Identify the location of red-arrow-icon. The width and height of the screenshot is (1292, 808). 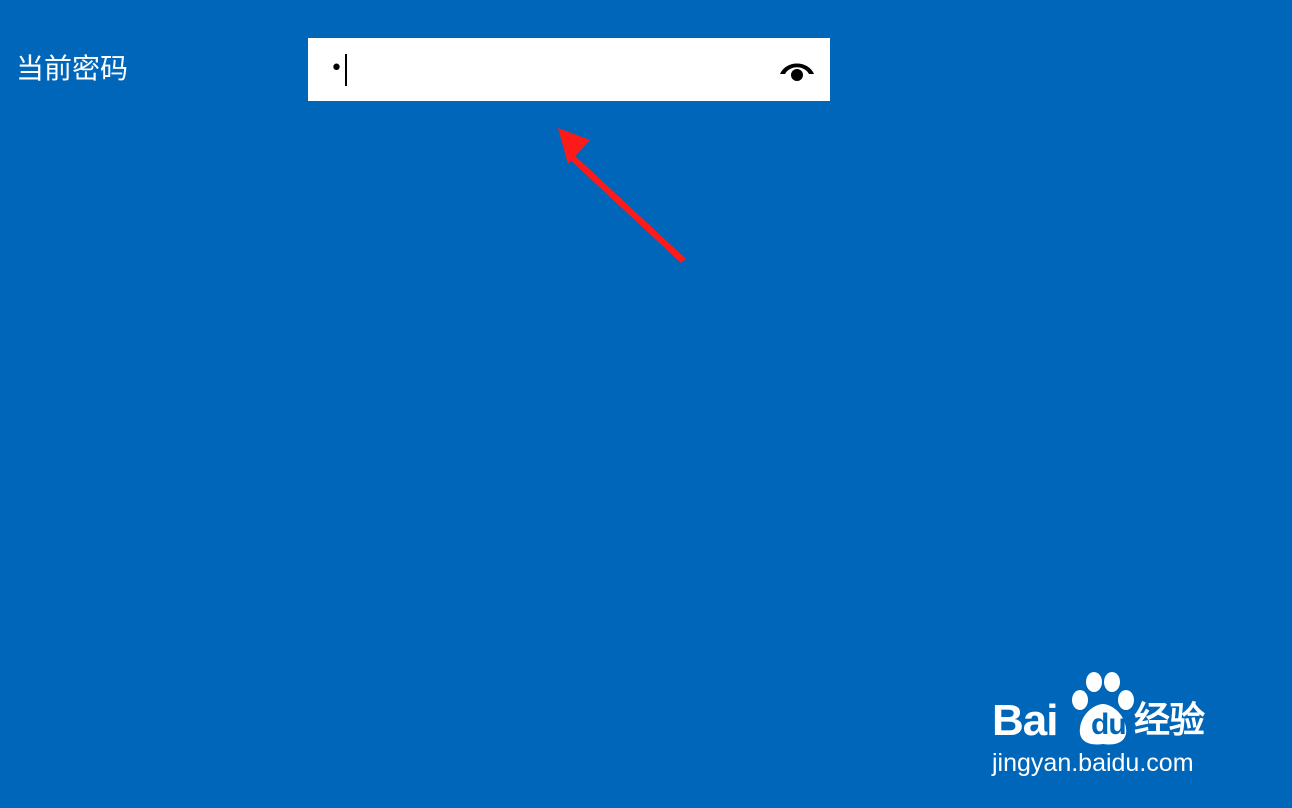
(622, 195).